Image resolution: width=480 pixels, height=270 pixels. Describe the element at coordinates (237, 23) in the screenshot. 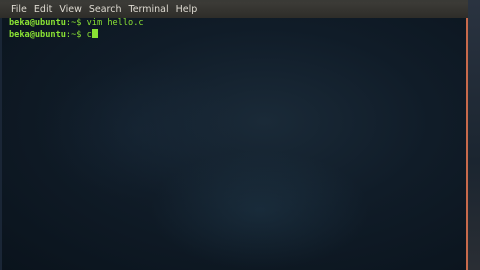

I see `terminal-line: beka@ubuntu:~$ vim hello.c` at that location.